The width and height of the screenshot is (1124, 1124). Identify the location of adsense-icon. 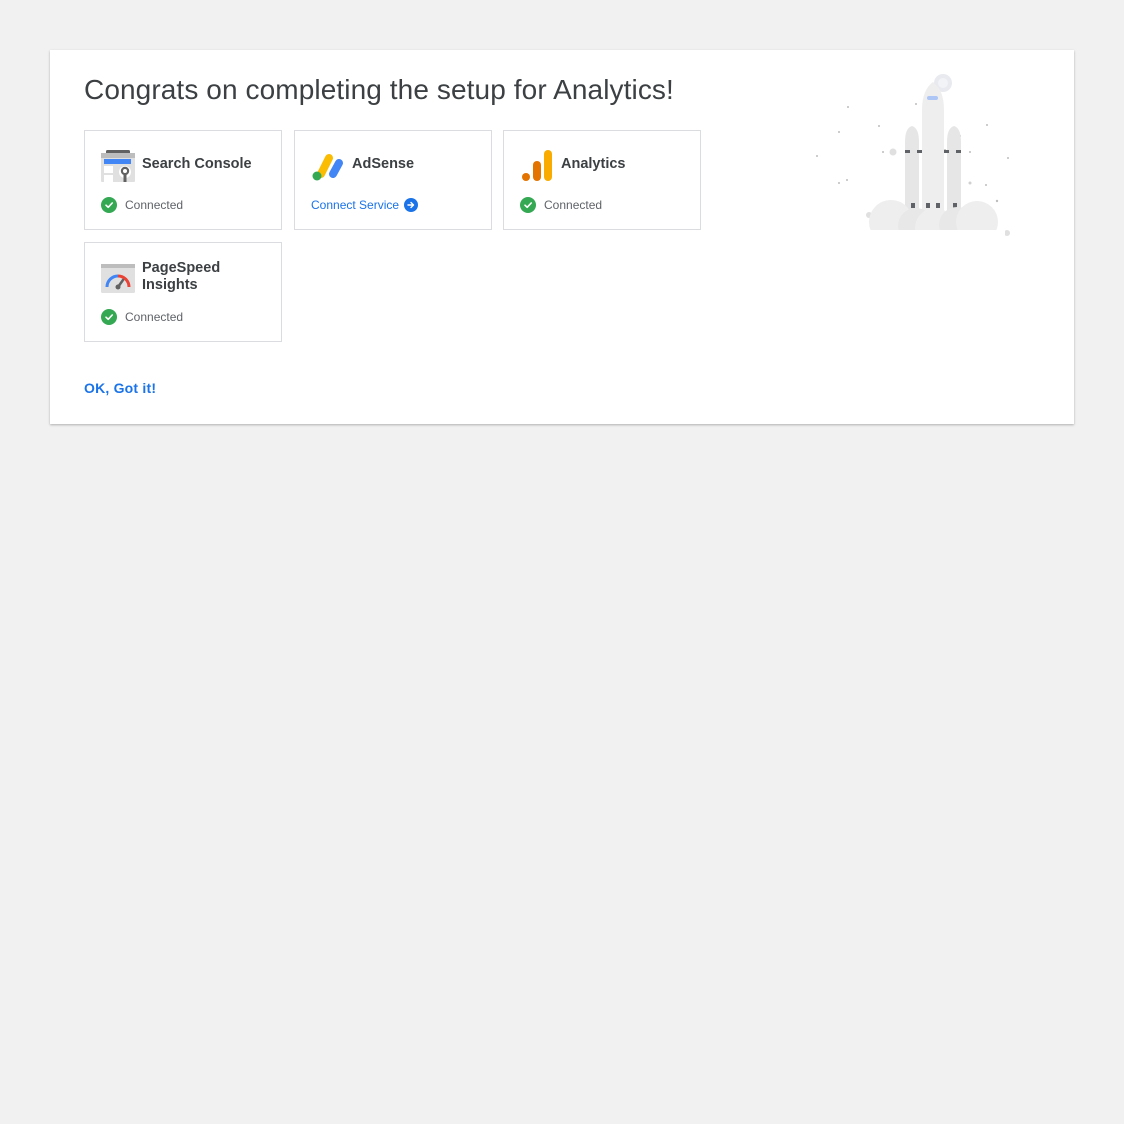
(328, 165).